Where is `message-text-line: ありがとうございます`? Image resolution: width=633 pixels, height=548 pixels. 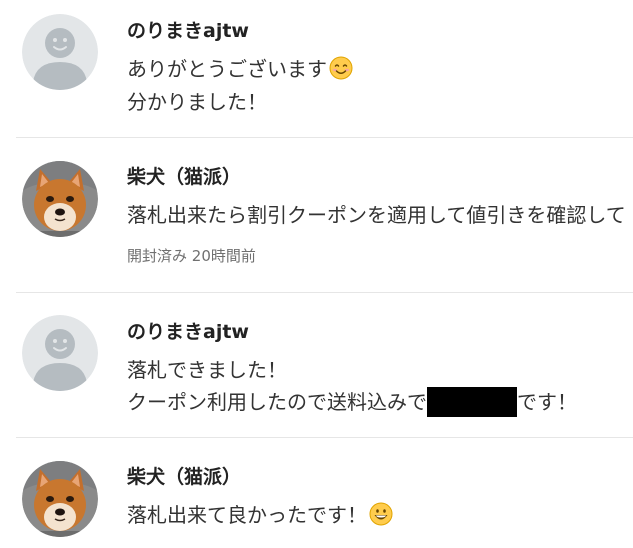
message-text-line: ありがとうございます is located at coordinates (240, 67).